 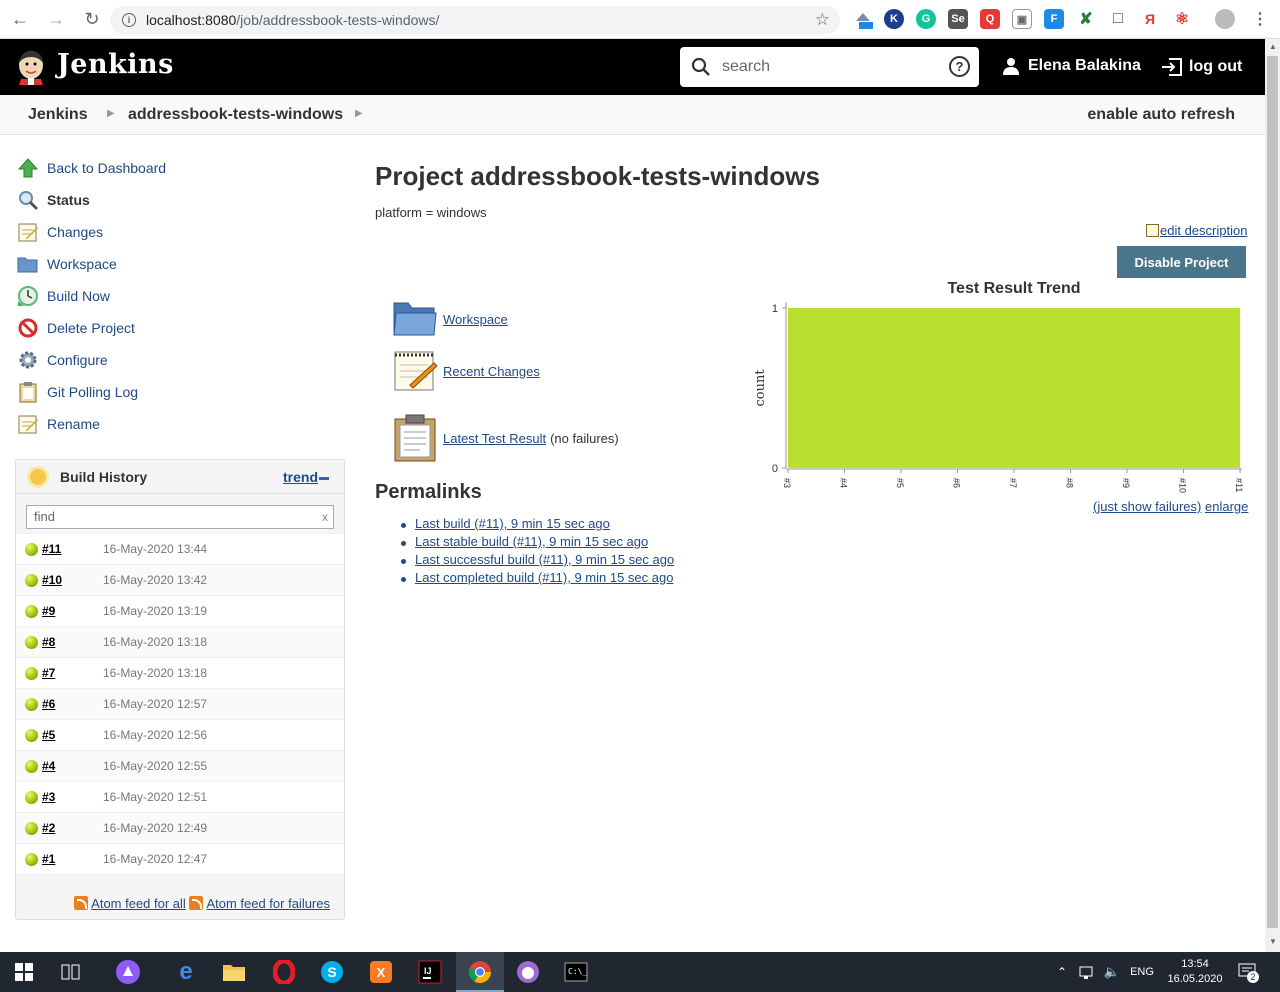 What do you see at coordinates (155, 704) in the screenshot?
I see `build-date: 16-May-2020 12:57` at bounding box center [155, 704].